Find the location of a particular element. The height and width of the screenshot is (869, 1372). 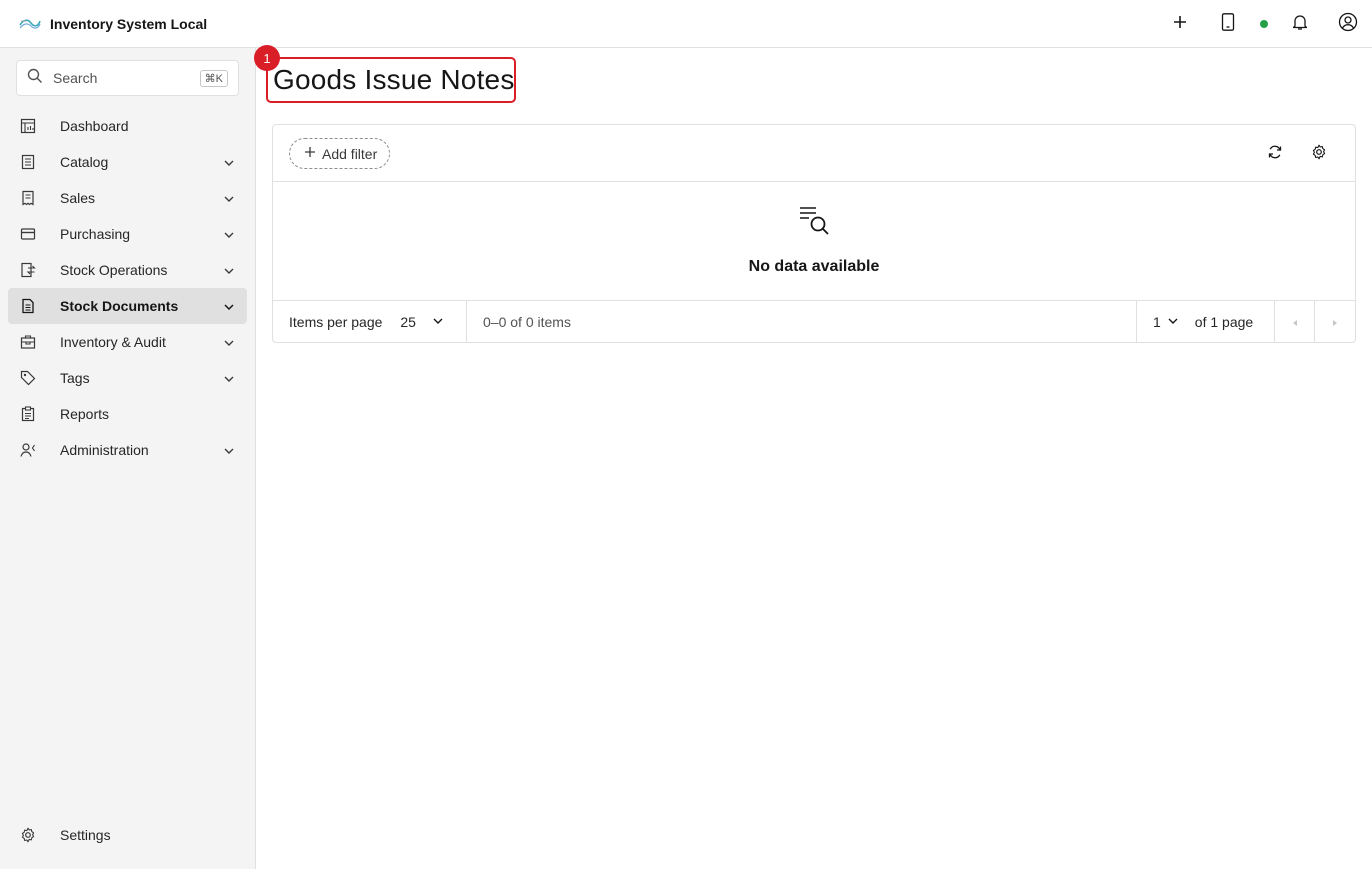

sidebar-item-label: Administration is located at coordinates (104, 450).